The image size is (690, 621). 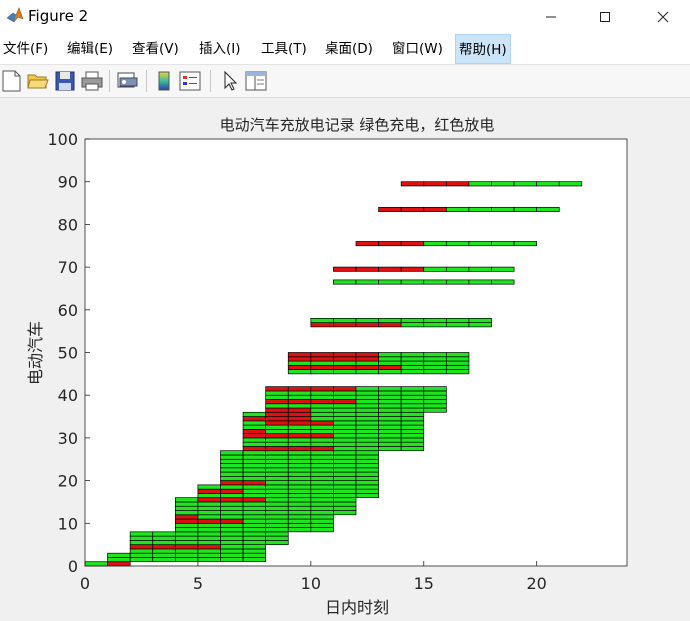 I want to click on menu-window: 窗口(W), so click(x=417, y=49).